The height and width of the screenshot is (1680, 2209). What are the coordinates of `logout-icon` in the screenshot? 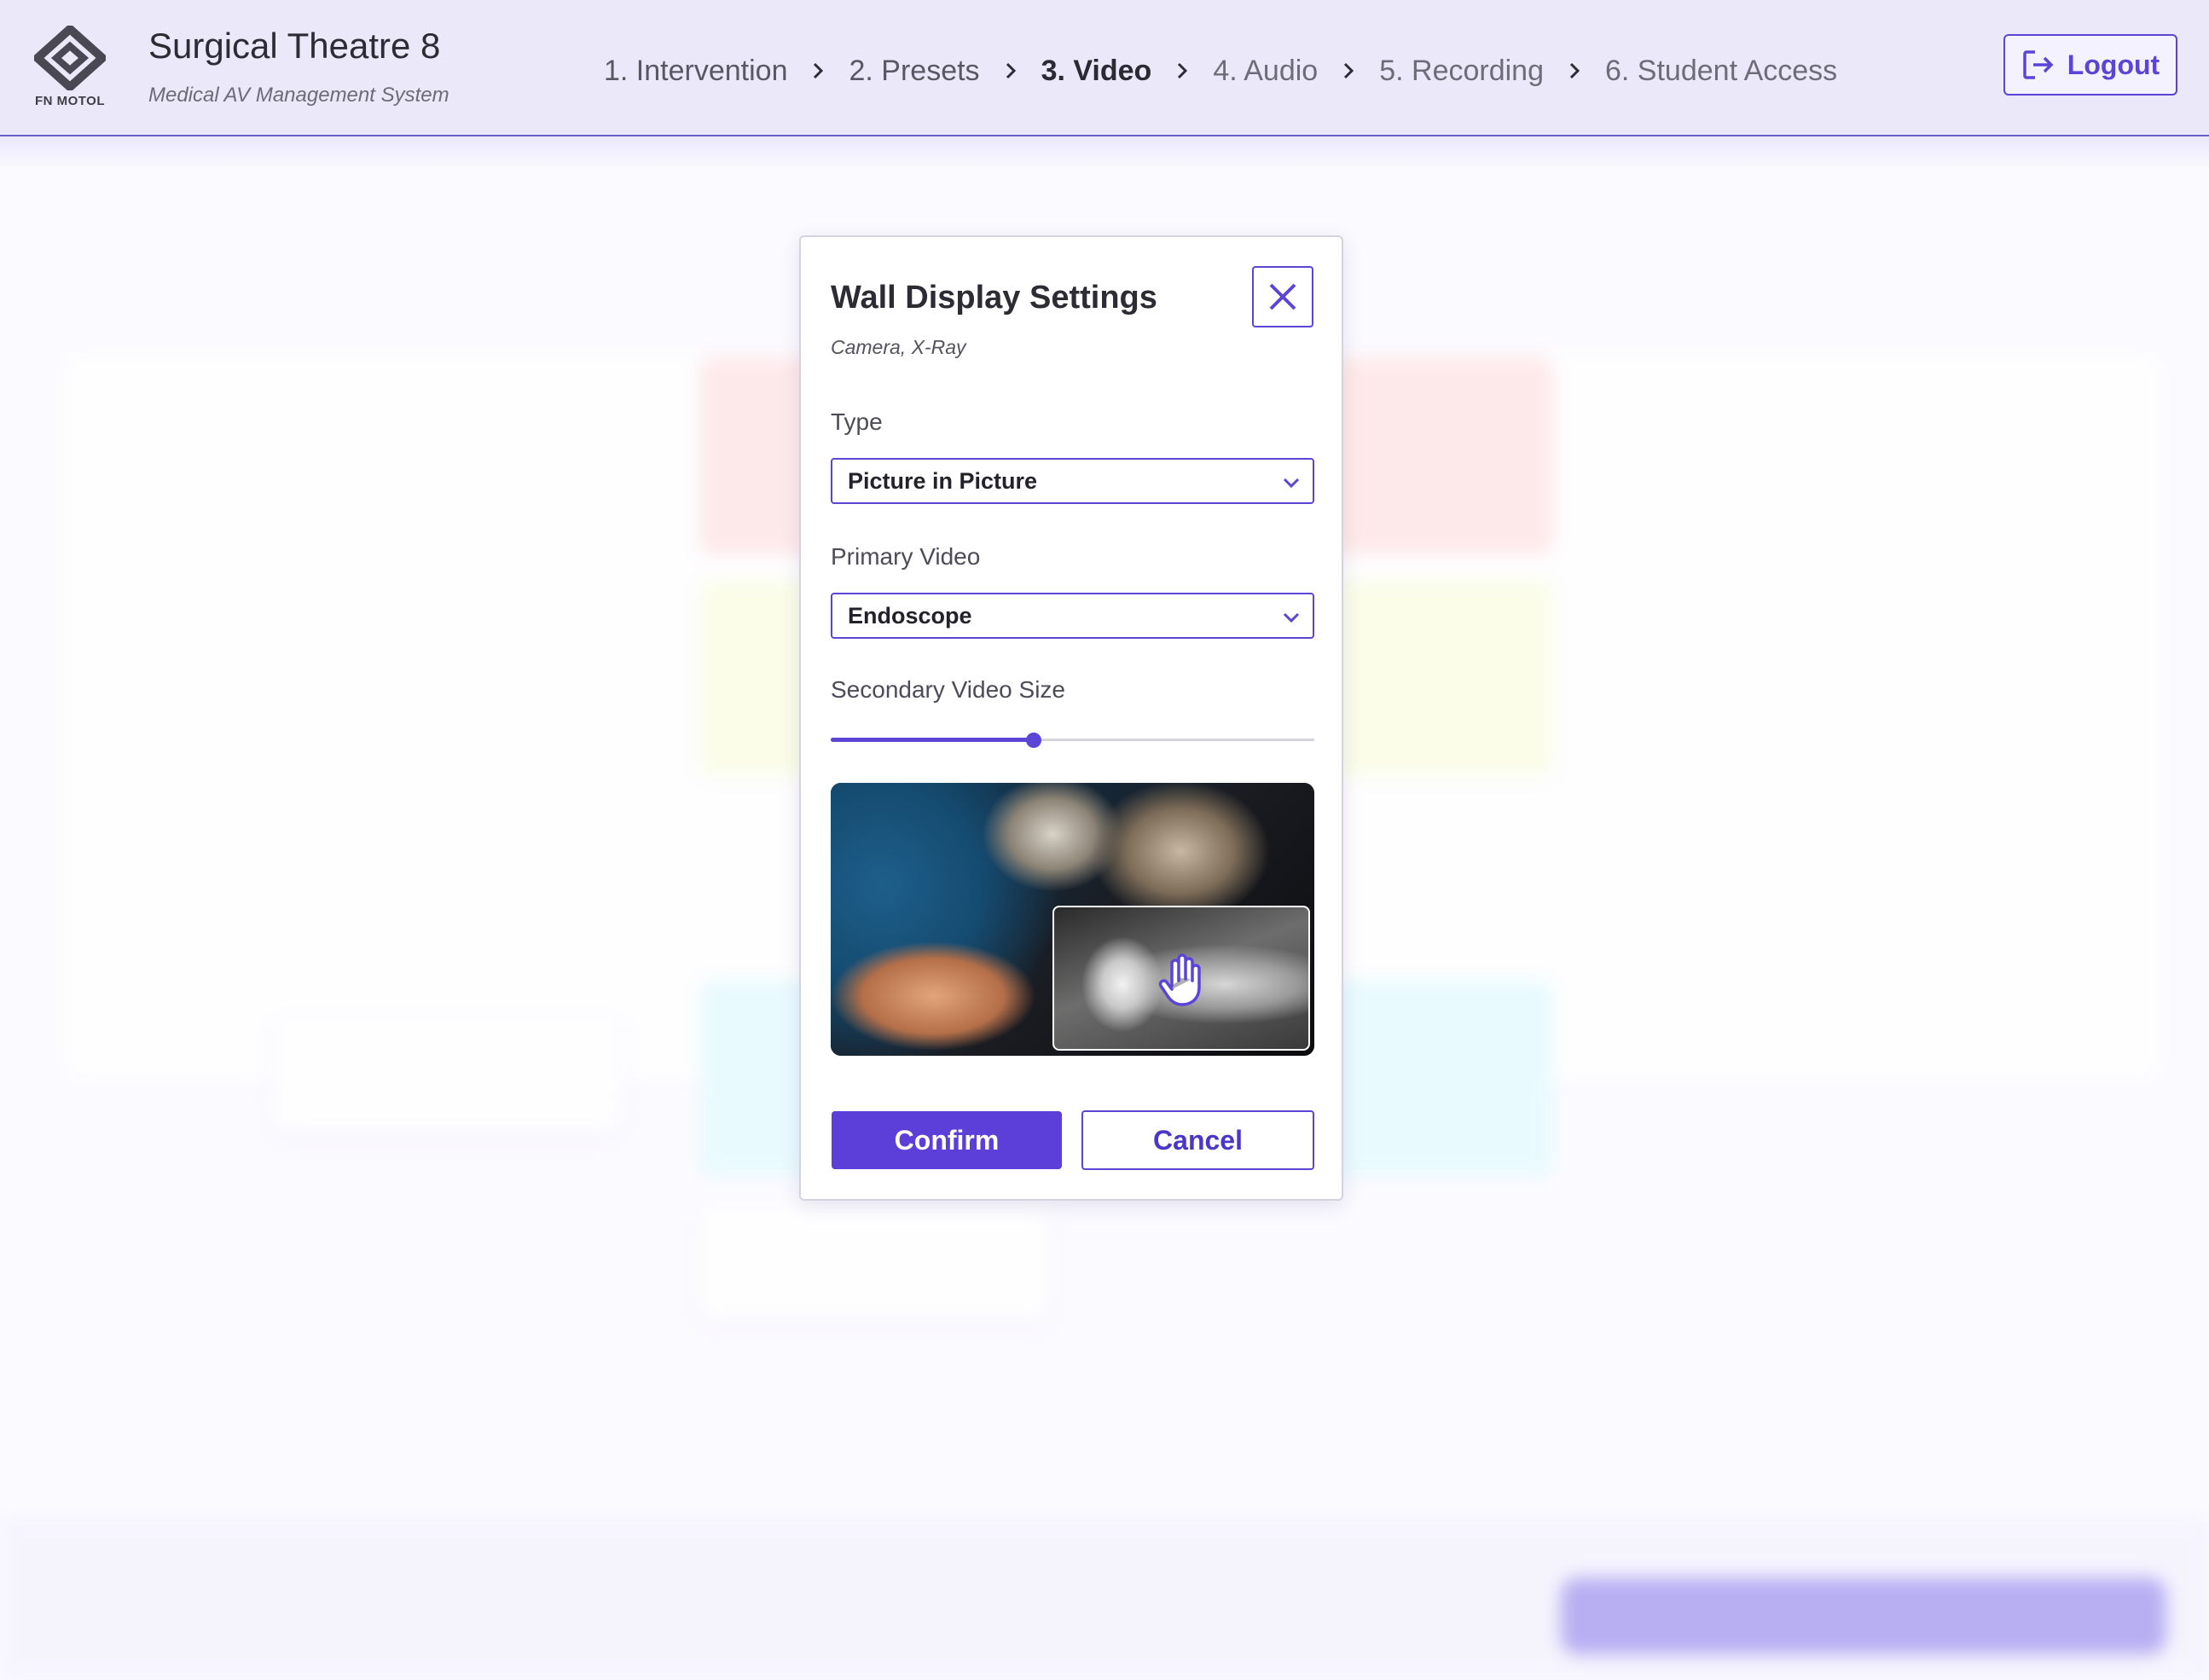 It's located at (2039, 64).